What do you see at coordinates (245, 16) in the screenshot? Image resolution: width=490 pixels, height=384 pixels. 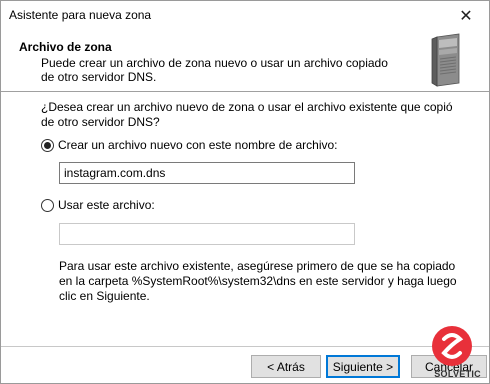 I see `title-bar: Asistente para nueva zona ✕` at bounding box center [245, 16].